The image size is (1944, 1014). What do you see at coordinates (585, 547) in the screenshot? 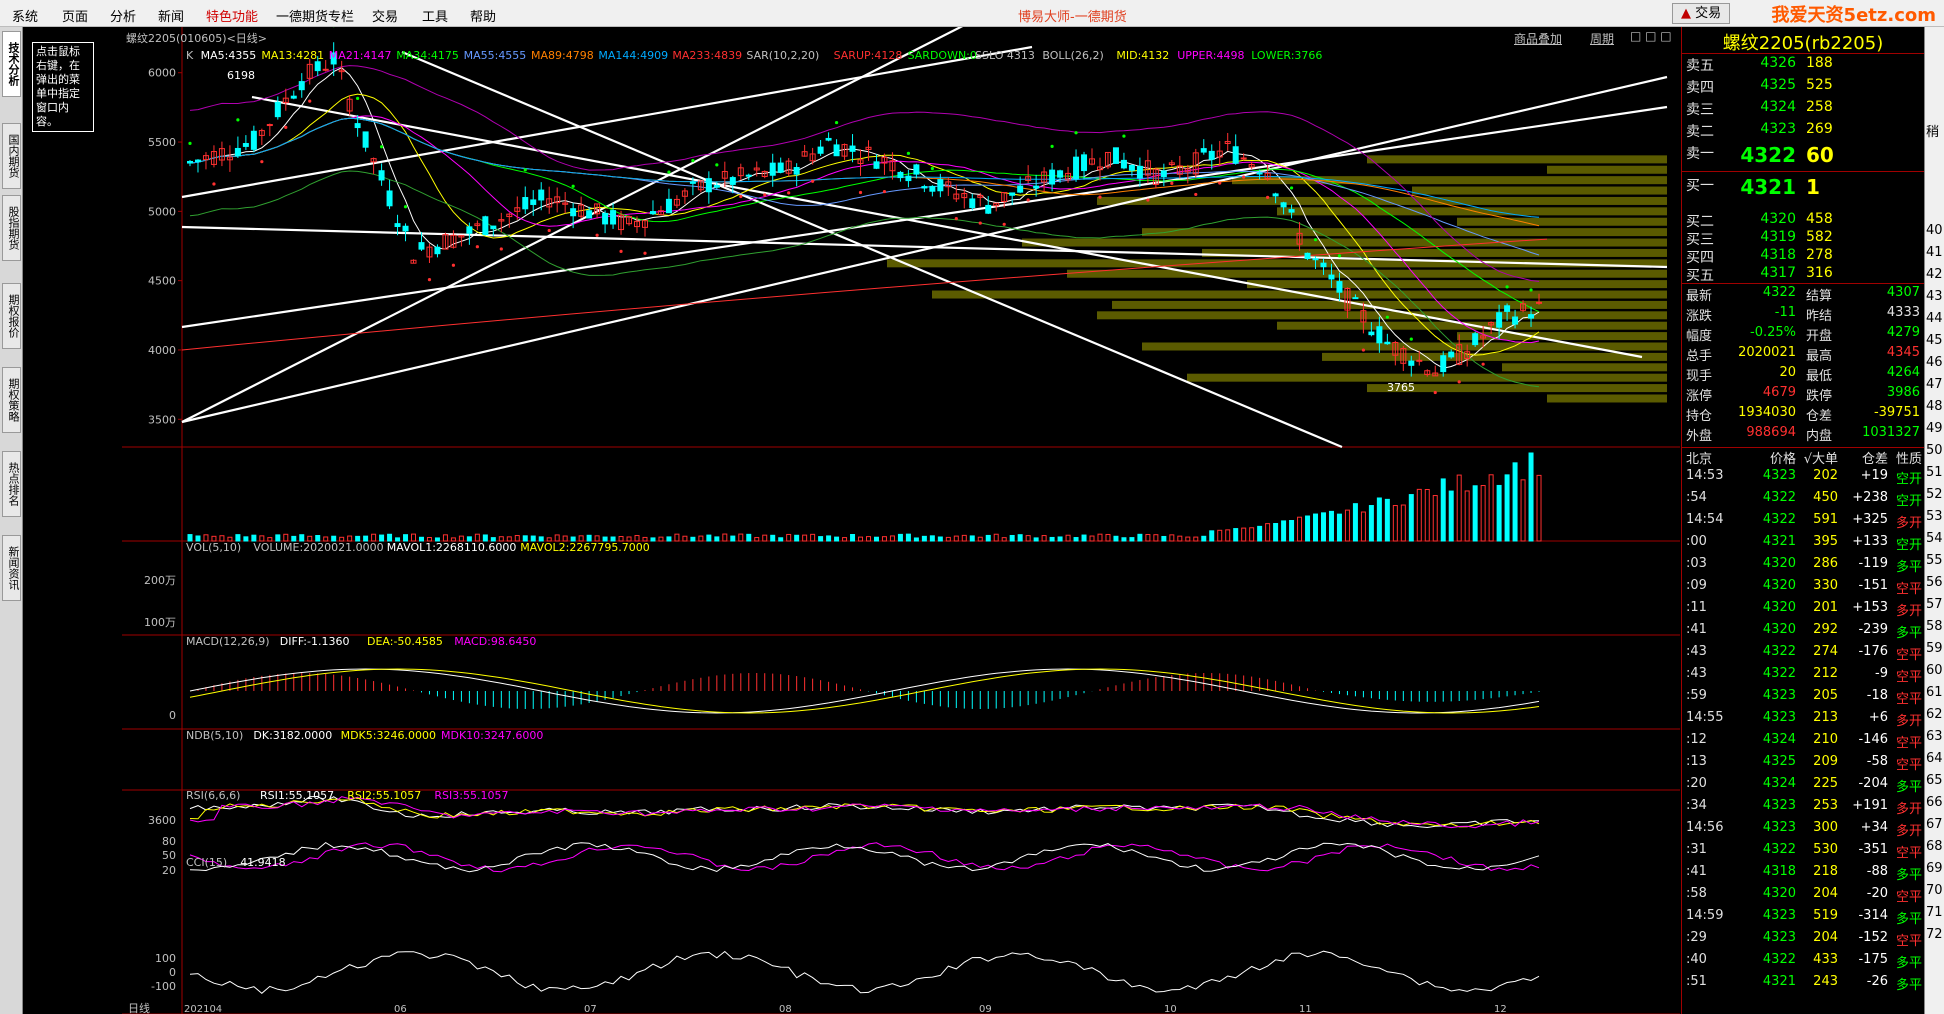
I see `volume-indicator-text: MAVOL2:2267795.7000` at bounding box center [585, 547].